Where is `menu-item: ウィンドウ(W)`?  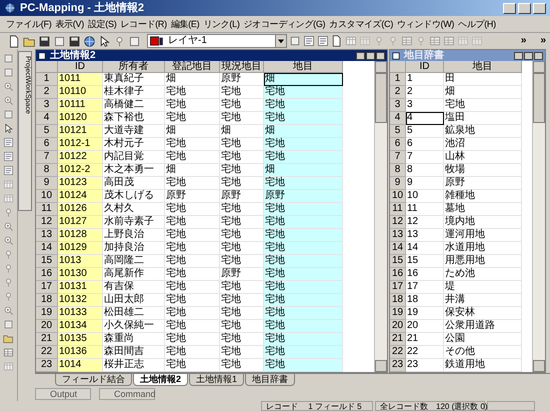
menu-item: ウィンドウ(W) is located at coordinates (425, 24).